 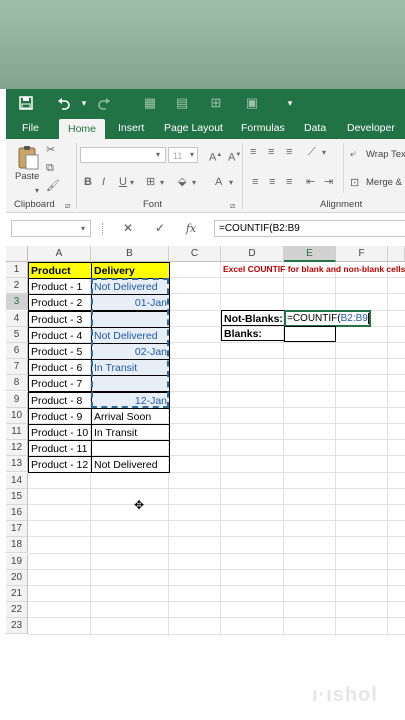 What do you see at coordinates (234, 156) in the screenshot?
I see `decrease-font-size-icon: A▼` at bounding box center [234, 156].